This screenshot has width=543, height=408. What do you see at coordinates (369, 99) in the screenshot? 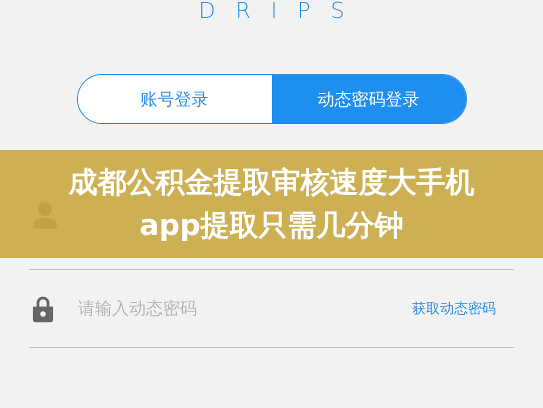
I see `login-tab: 动态密码登录` at bounding box center [369, 99].